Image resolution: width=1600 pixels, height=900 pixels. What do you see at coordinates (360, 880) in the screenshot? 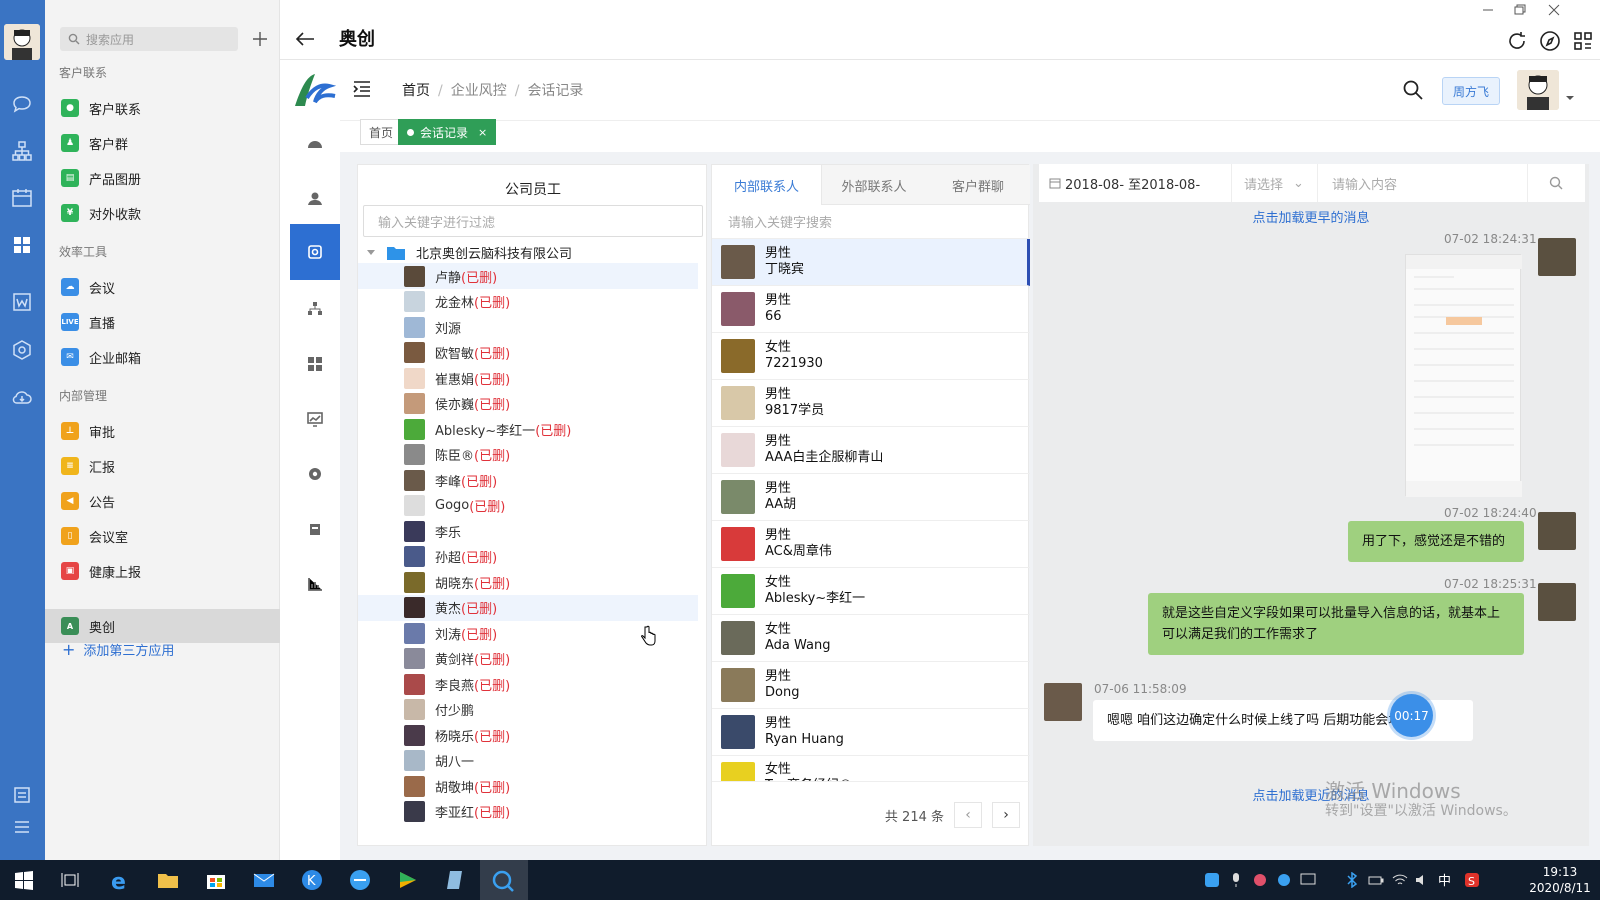
I see `browser-icon` at bounding box center [360, 880].